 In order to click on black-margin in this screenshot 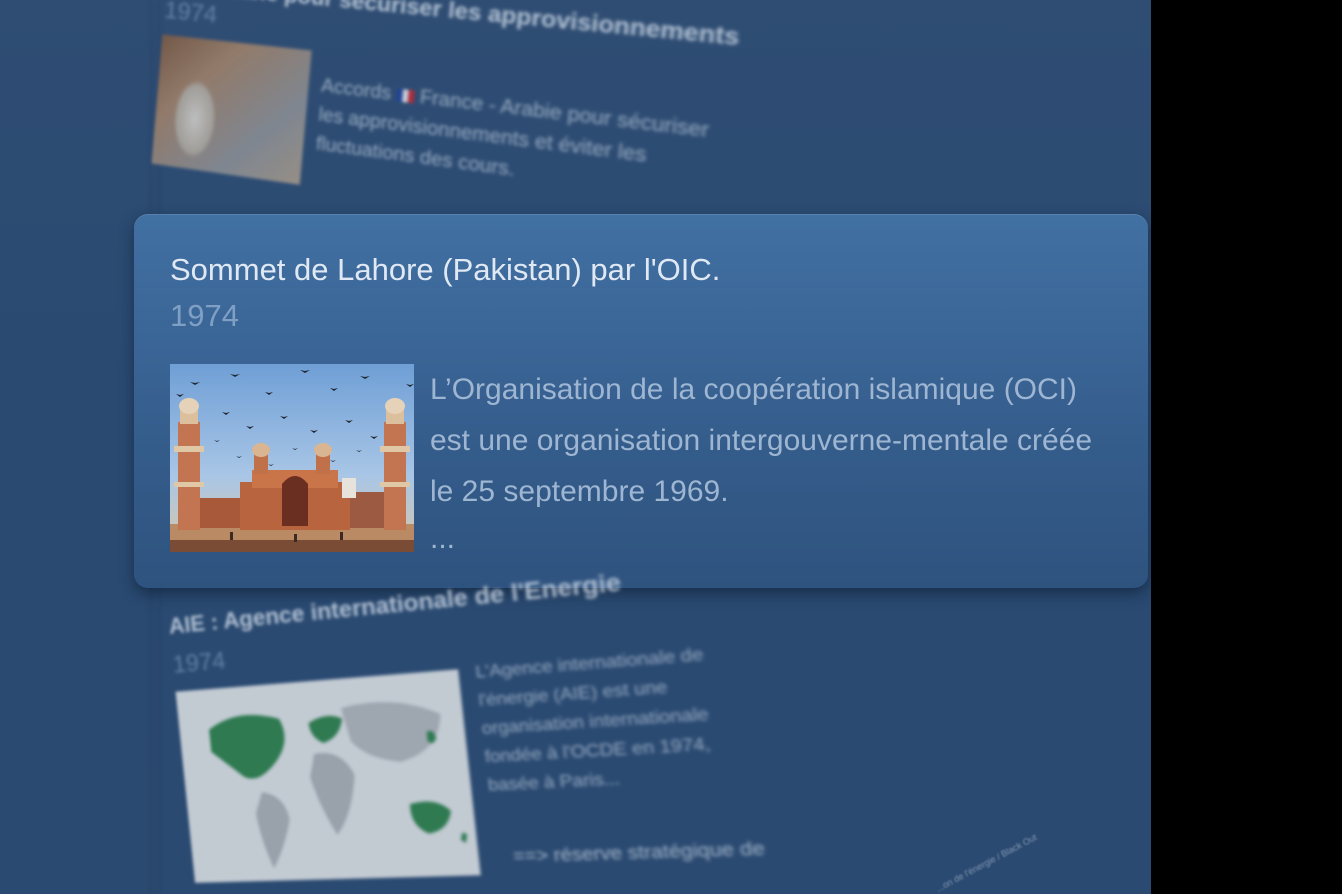, I will do `click(1246, 447)`.